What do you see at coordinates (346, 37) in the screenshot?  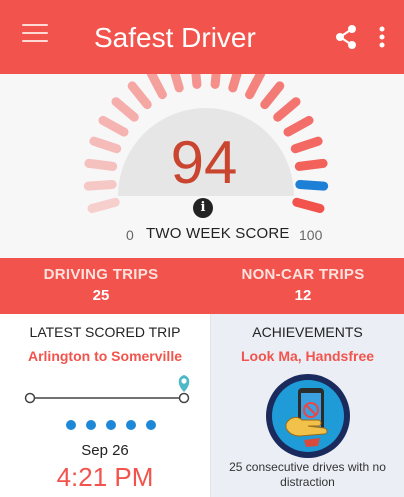 I see `share-icon` at bounding box center [346, 37].